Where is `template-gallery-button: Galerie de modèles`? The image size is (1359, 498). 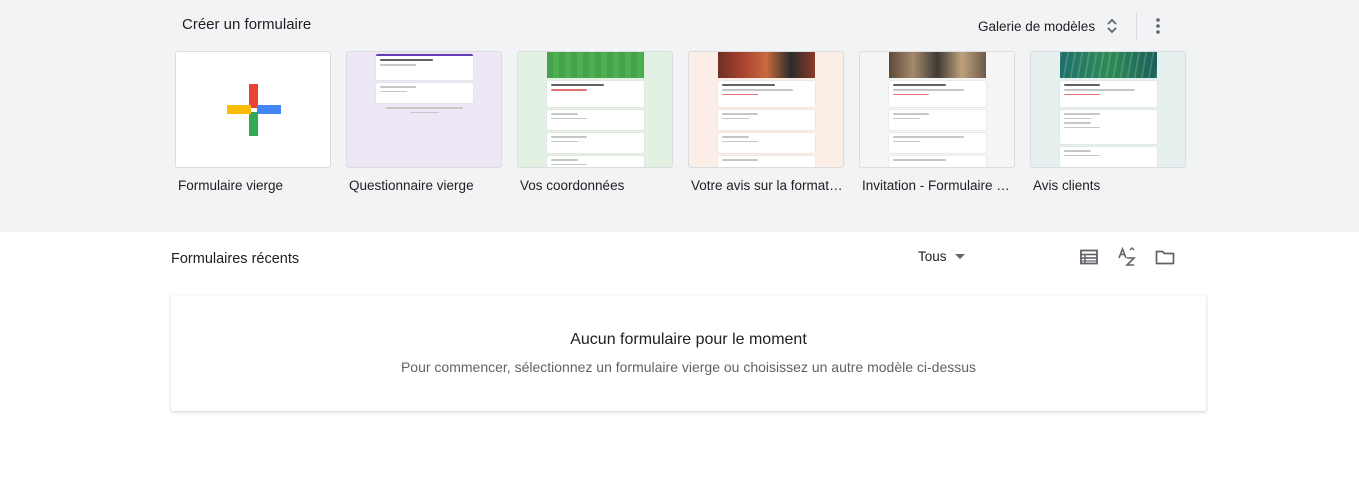
template-gallery-button: Galerie de modèles is located at coordinates (1048, 26).